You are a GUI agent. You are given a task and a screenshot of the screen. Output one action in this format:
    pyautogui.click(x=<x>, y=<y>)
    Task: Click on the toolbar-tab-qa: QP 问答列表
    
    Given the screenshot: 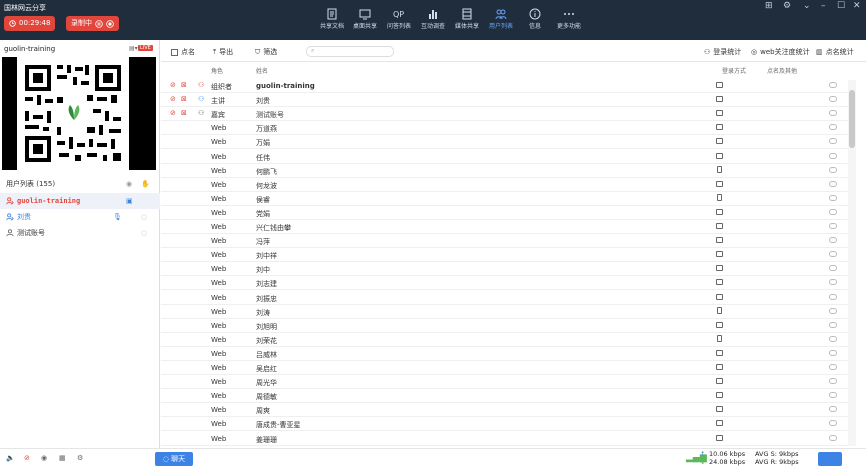 What is the action you would take?
    pyautogui.click(x=399, y=18)
    